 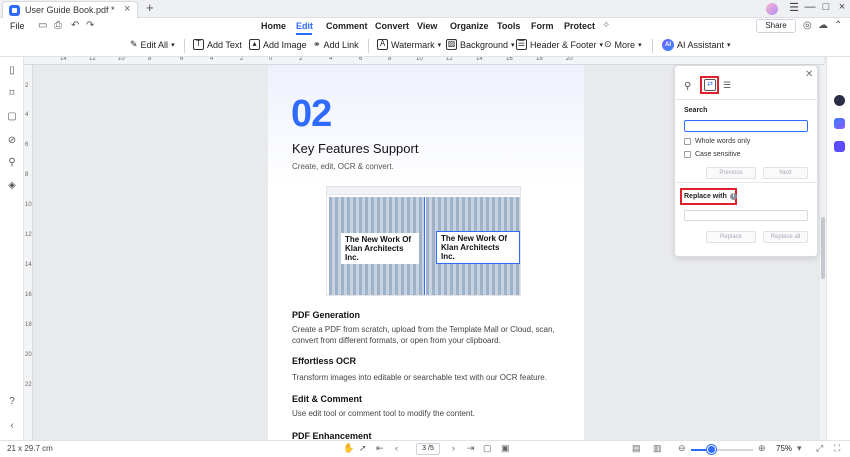 What do you see at coordinates (842, 7) in the screenshot?
I see `close-window-icon: ×` at bounding box center [842, 7].